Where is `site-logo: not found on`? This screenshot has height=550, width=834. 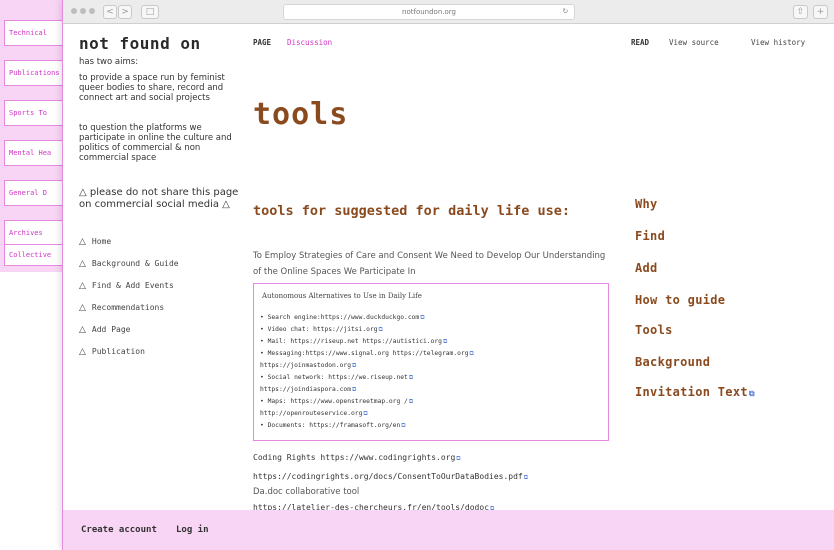 site-logo: not found on is located at coordinates (140, 43).